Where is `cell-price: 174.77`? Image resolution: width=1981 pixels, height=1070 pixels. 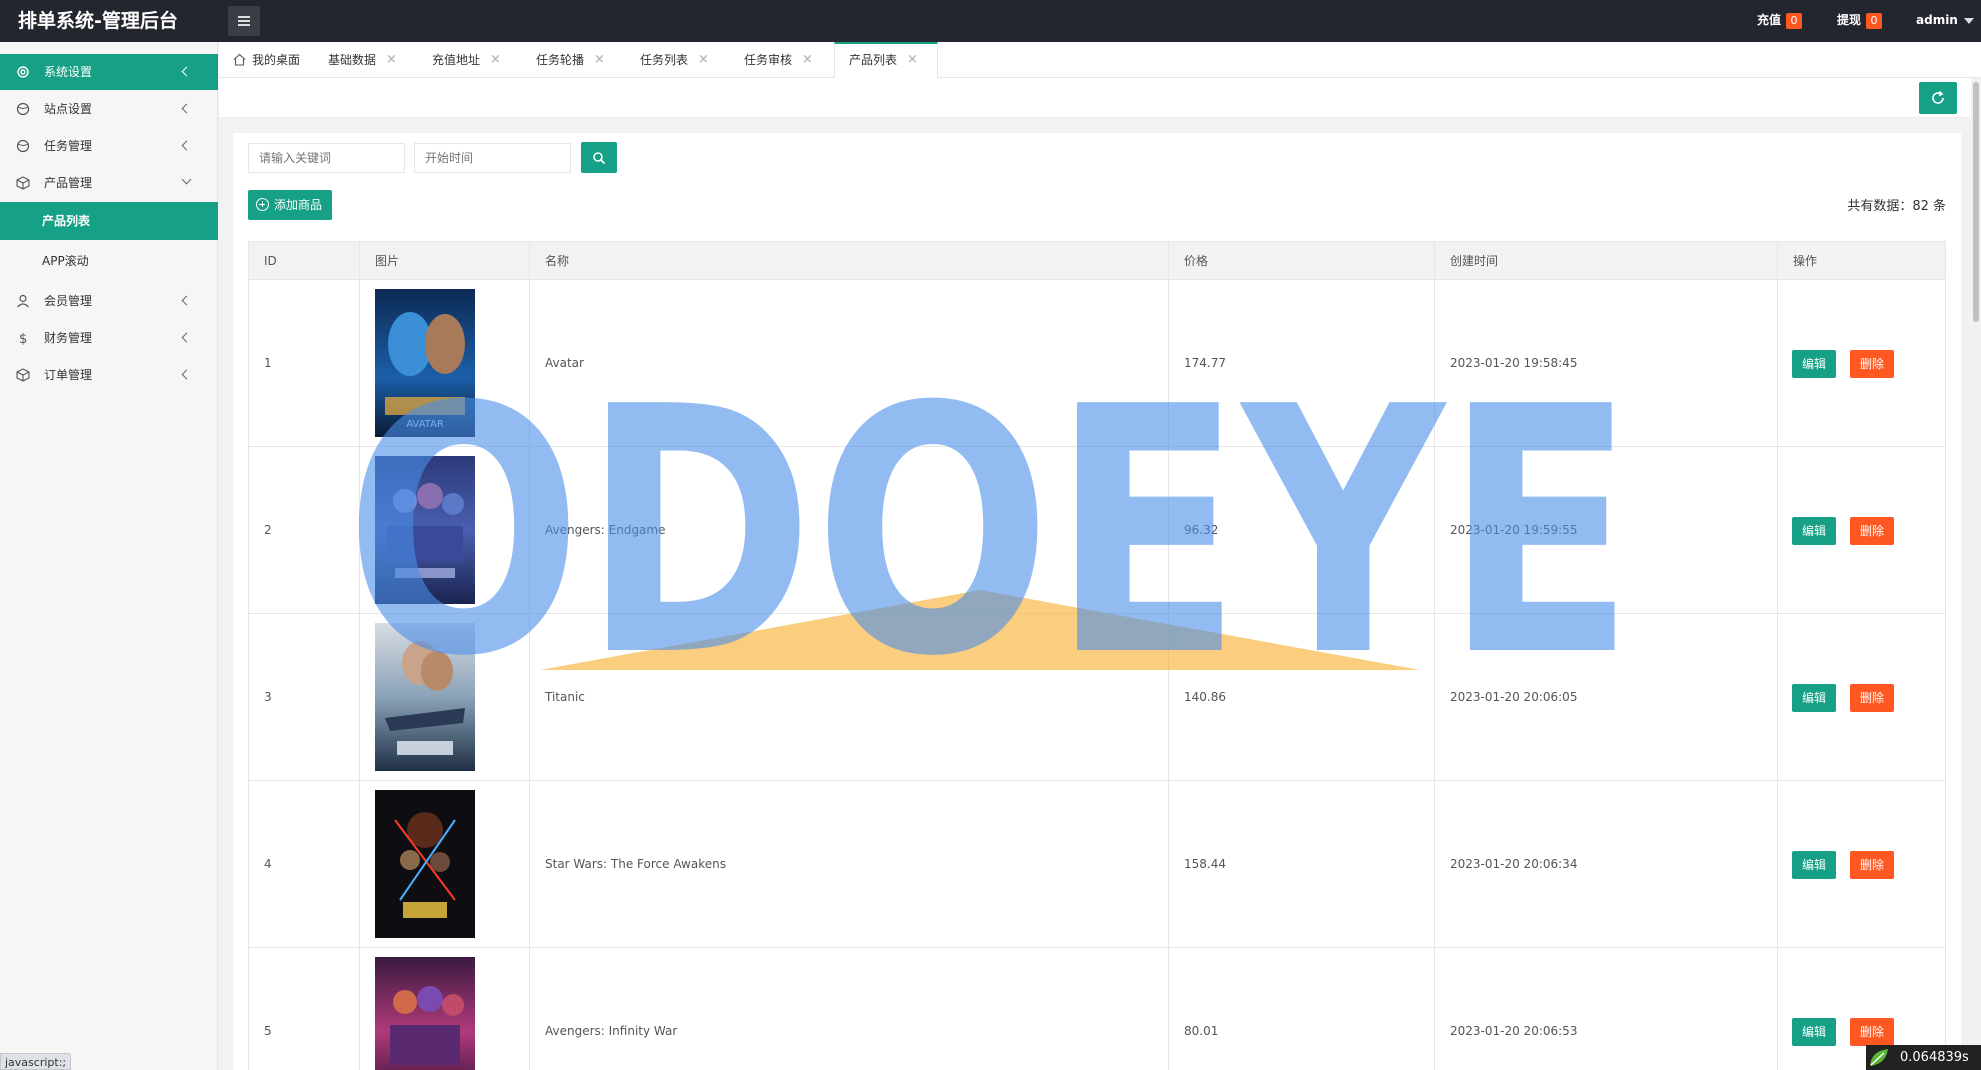
cell-price: 174.77 is located at coordinates (1302, 363).